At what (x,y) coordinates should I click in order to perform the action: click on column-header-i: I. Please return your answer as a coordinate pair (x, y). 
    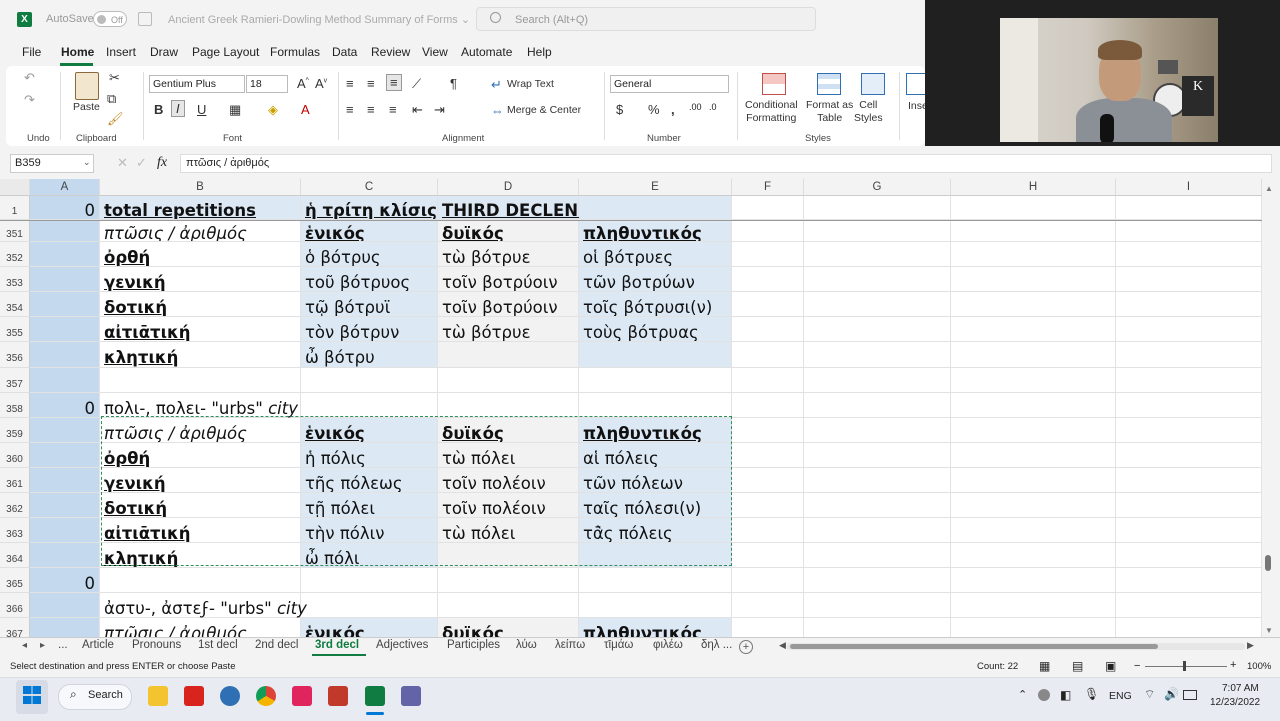
    Looking at the image, I should click on (1189, 187).